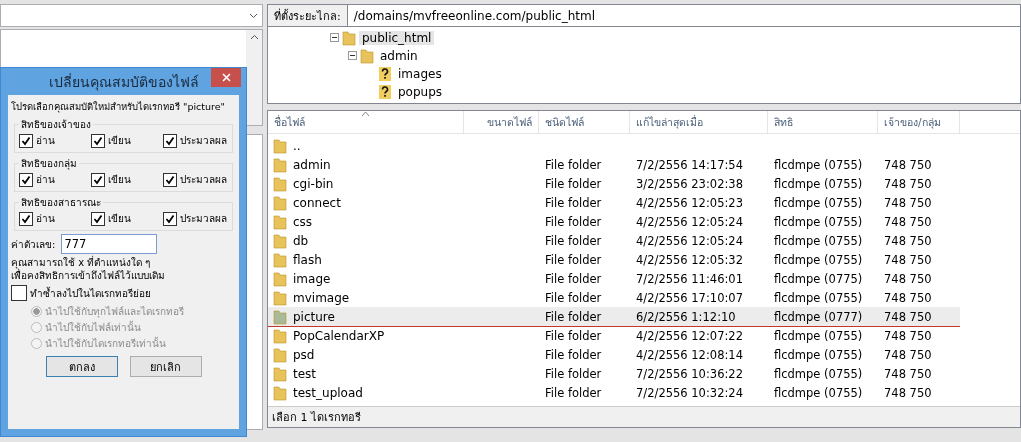 Image resolution: width=1021 pixels, height=442 pixels. Describe the element at coordinates (614, 183) in the screenshot. I see `file-row: cgi-bin File folder 3/2/2556 23:02:38 flcdmpe (0755) 748 750` at that location.